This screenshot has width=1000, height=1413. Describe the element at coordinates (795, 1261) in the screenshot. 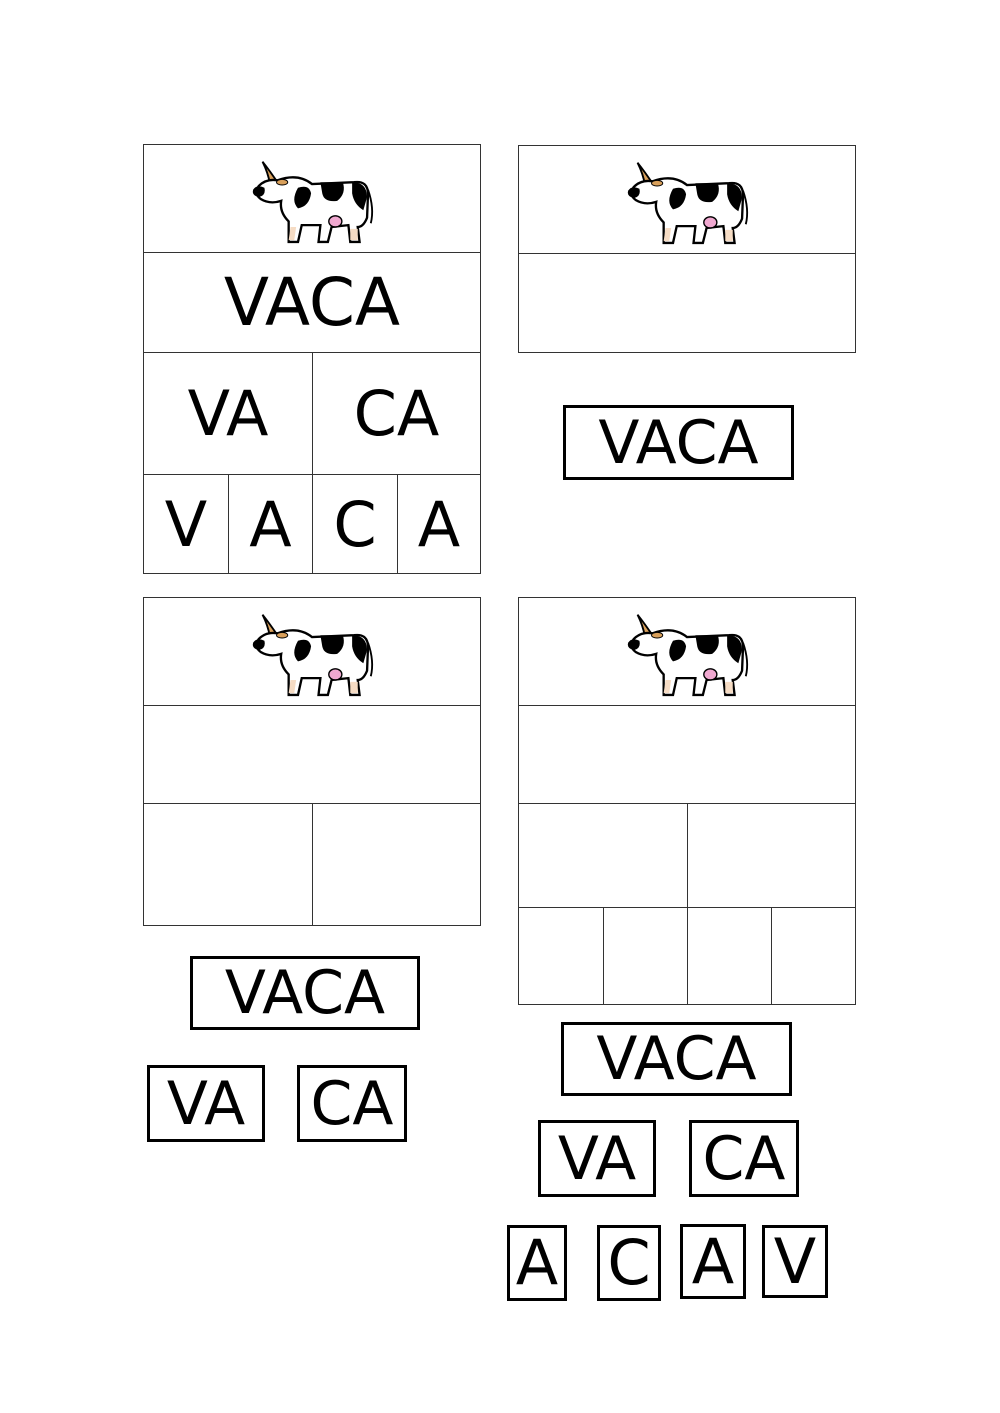

I see `letter-tile: V` at that location.